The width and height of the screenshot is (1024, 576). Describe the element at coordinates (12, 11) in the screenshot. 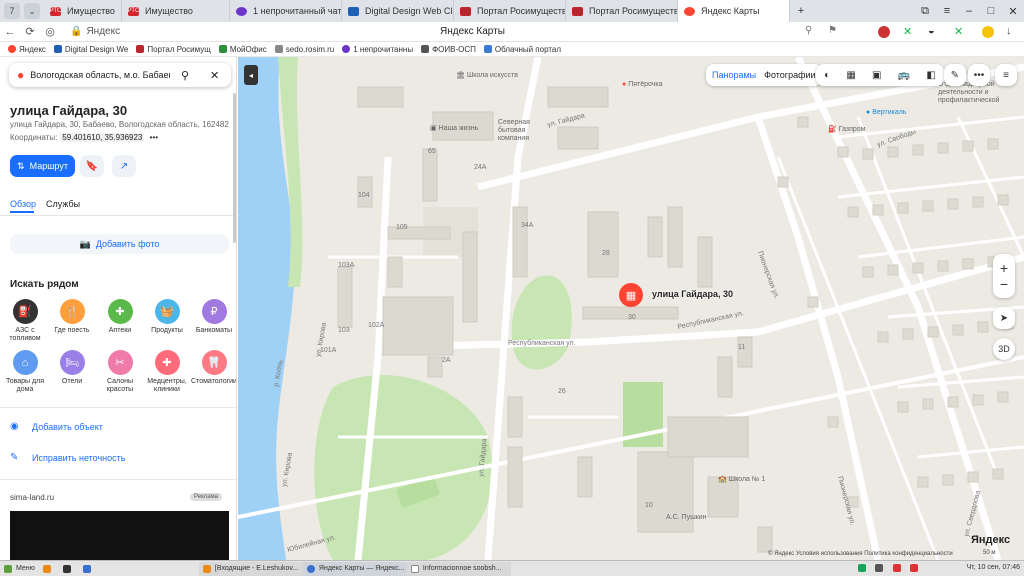

I see `tab-counter: 7` at that location.